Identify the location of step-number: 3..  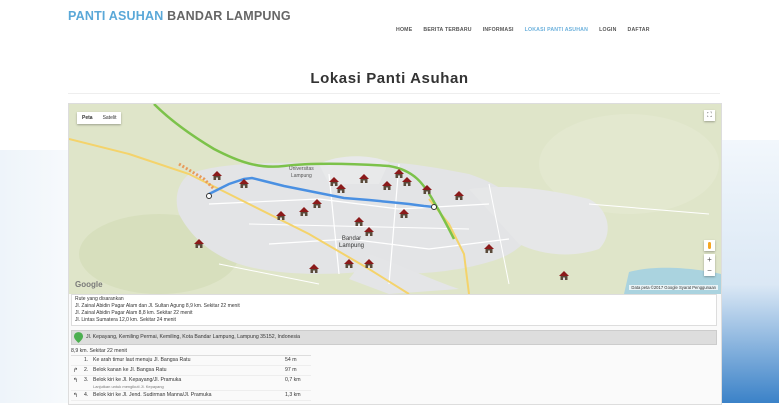
(86, 380).